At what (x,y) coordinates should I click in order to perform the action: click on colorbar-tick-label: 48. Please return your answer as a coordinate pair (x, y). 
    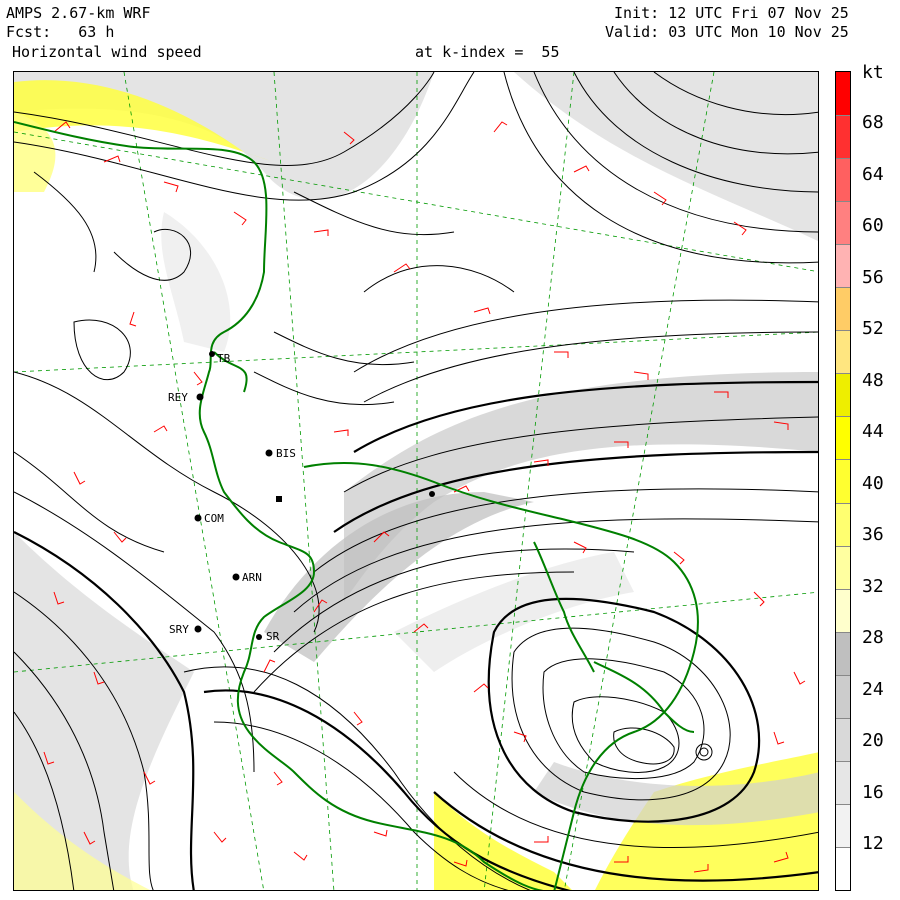
    Looking at the image, I should click on (873, 380).